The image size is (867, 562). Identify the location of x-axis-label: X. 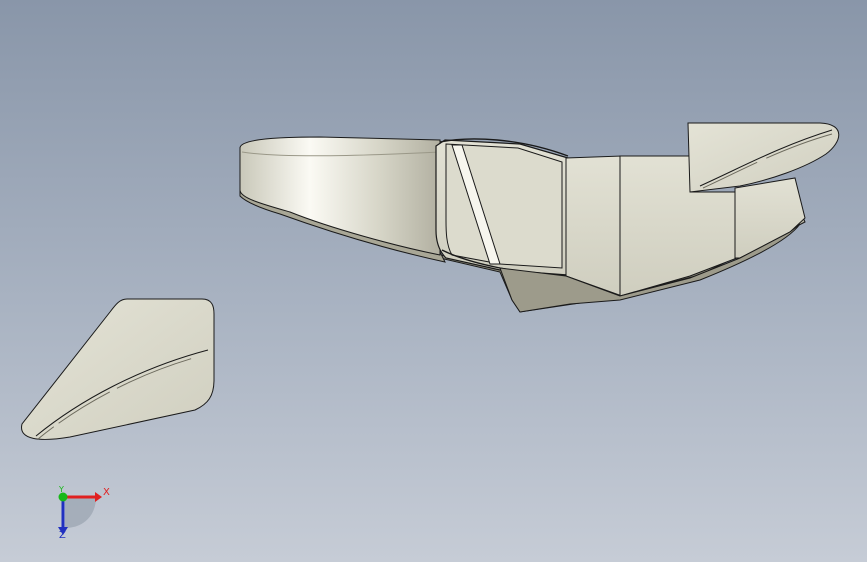
(106, 492).